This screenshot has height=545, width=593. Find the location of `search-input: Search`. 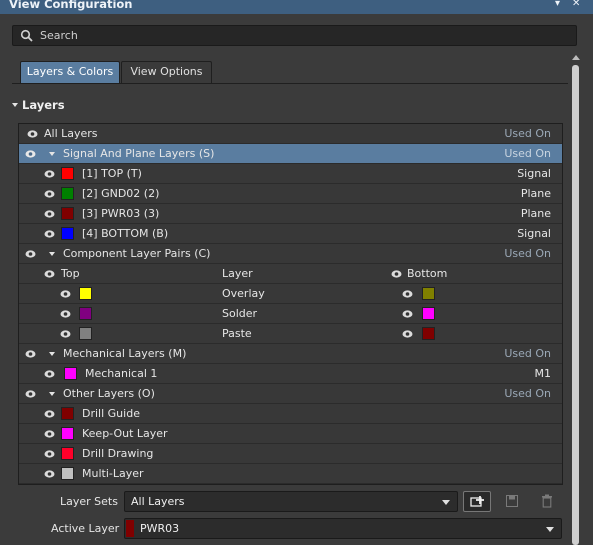

search-input: Search is located at coordinates (294, 35).